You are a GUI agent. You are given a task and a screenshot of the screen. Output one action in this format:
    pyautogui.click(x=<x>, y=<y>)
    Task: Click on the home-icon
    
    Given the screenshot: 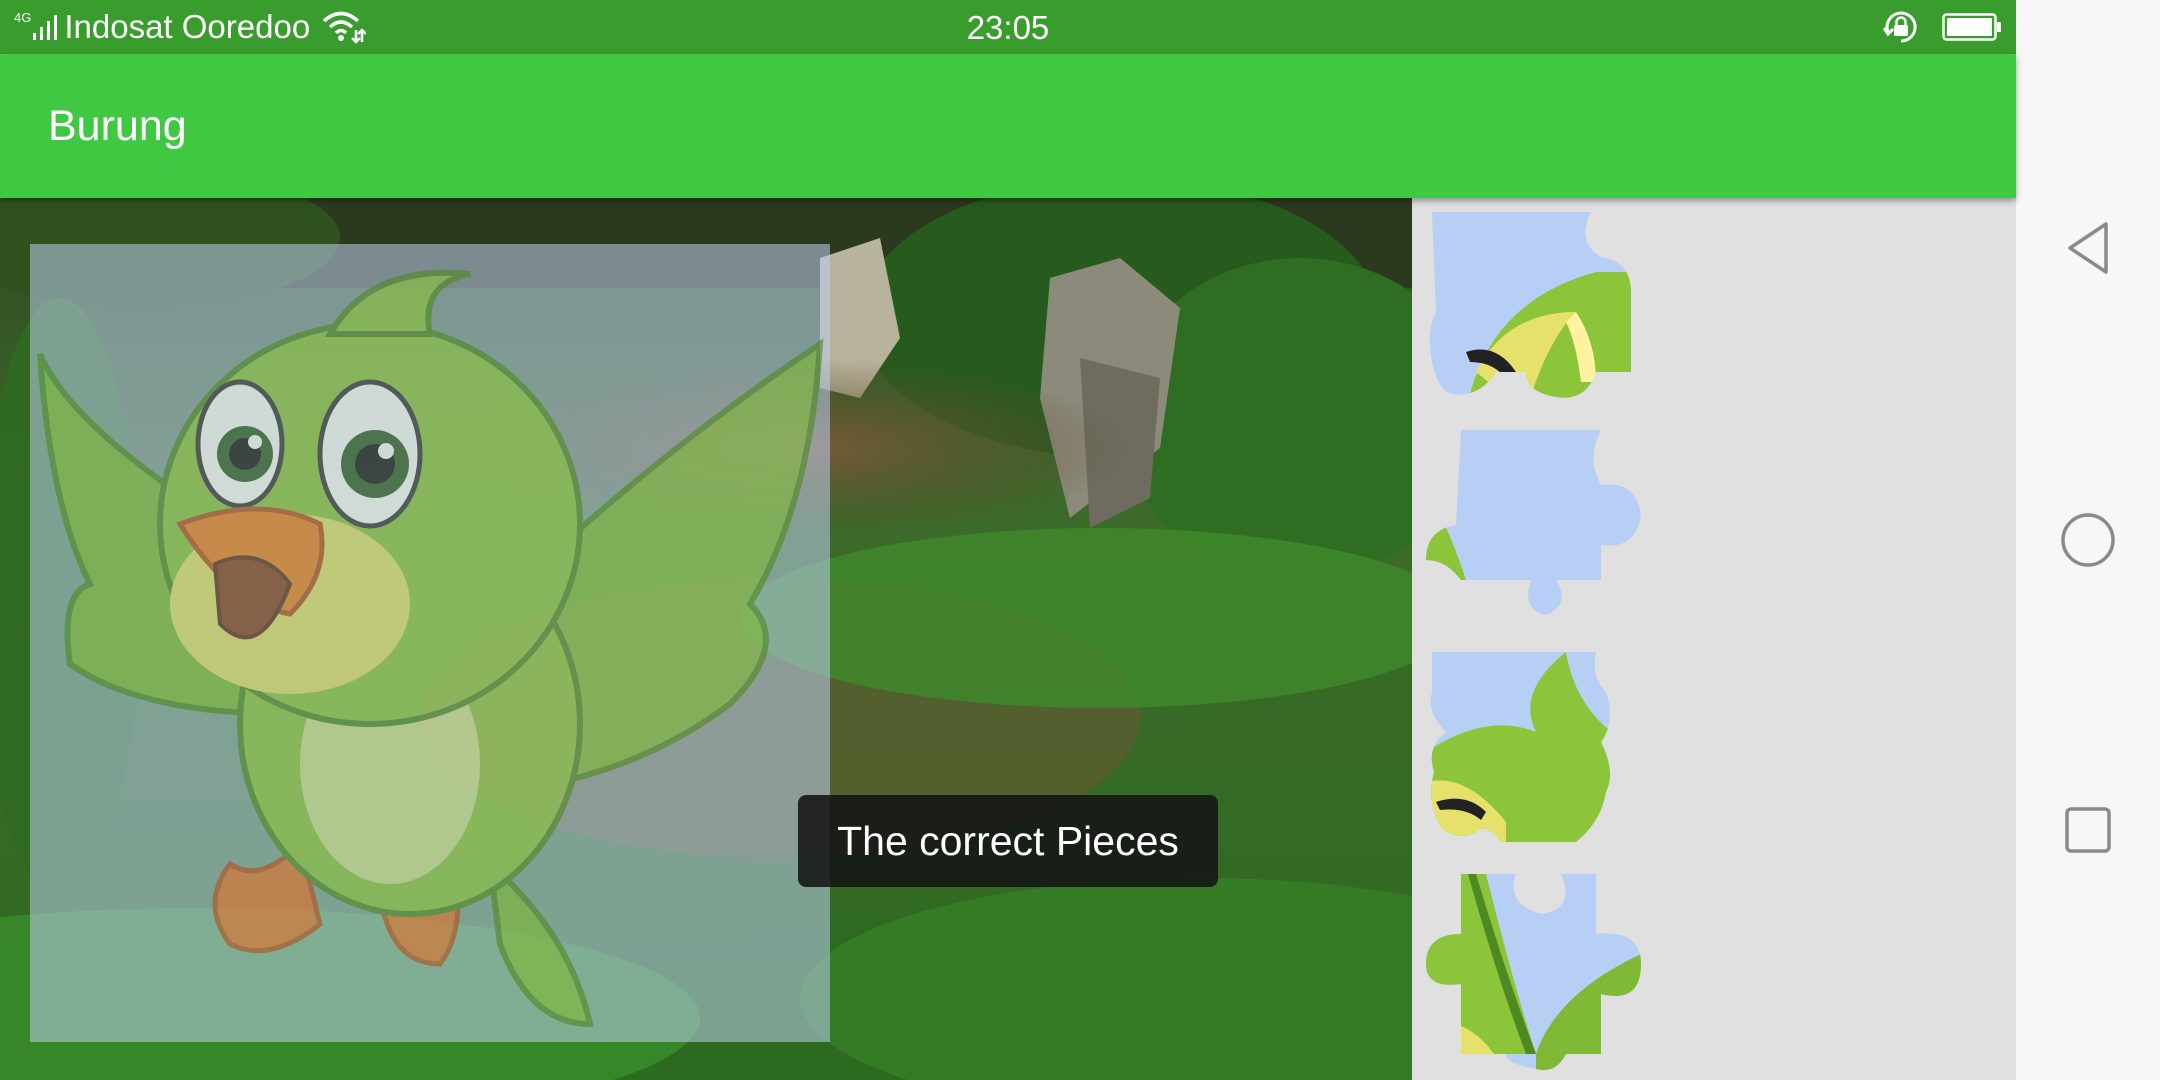 What is the action you would take?
    pyautogui.click(x=2088, y=540)
    